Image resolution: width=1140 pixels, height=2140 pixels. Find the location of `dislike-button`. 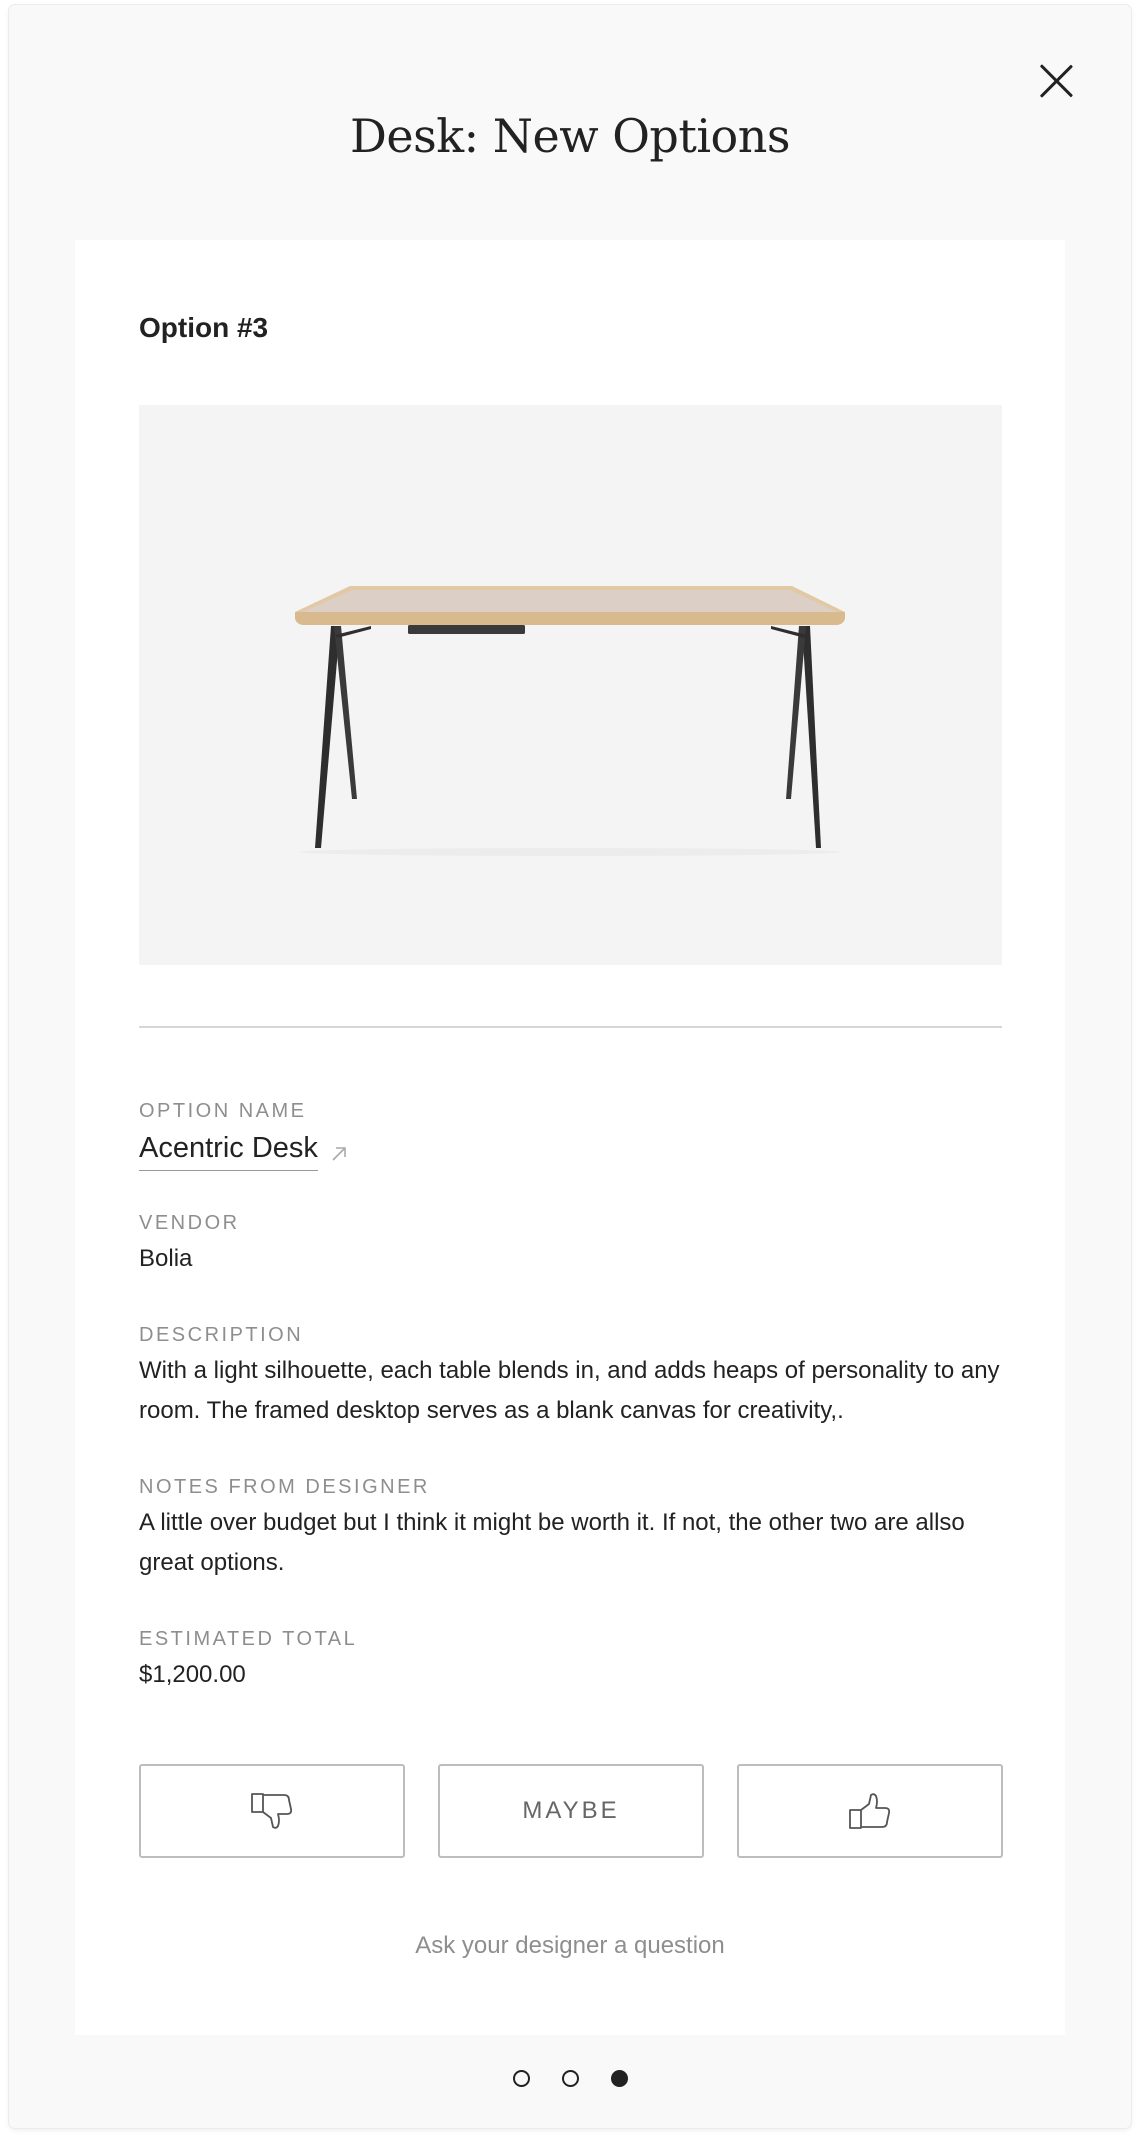

dislike-button is located at coordinates (272, 1811).